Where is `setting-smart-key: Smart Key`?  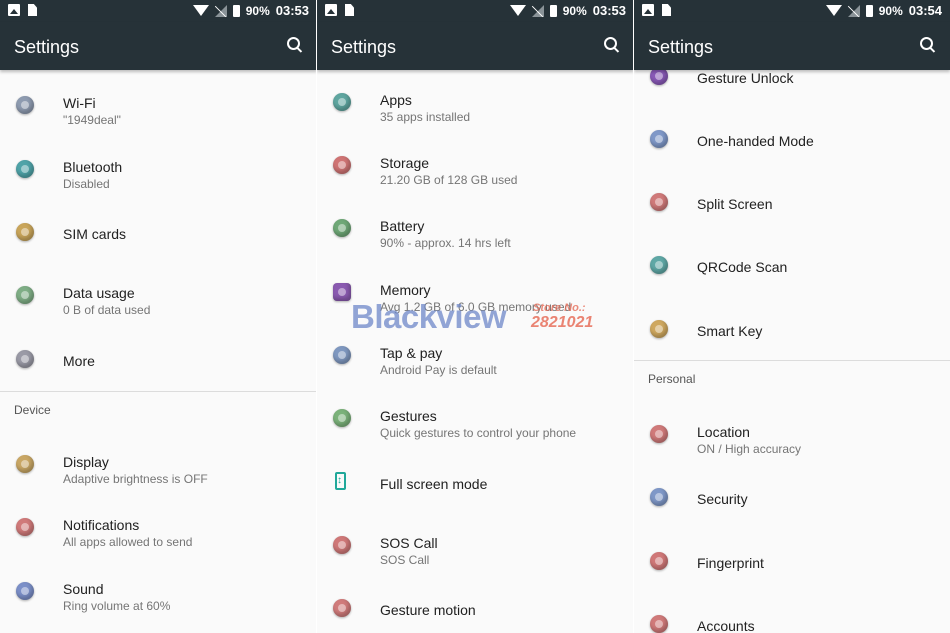 setting-smart-key: Smart Key is located at coordinates (792, 329).